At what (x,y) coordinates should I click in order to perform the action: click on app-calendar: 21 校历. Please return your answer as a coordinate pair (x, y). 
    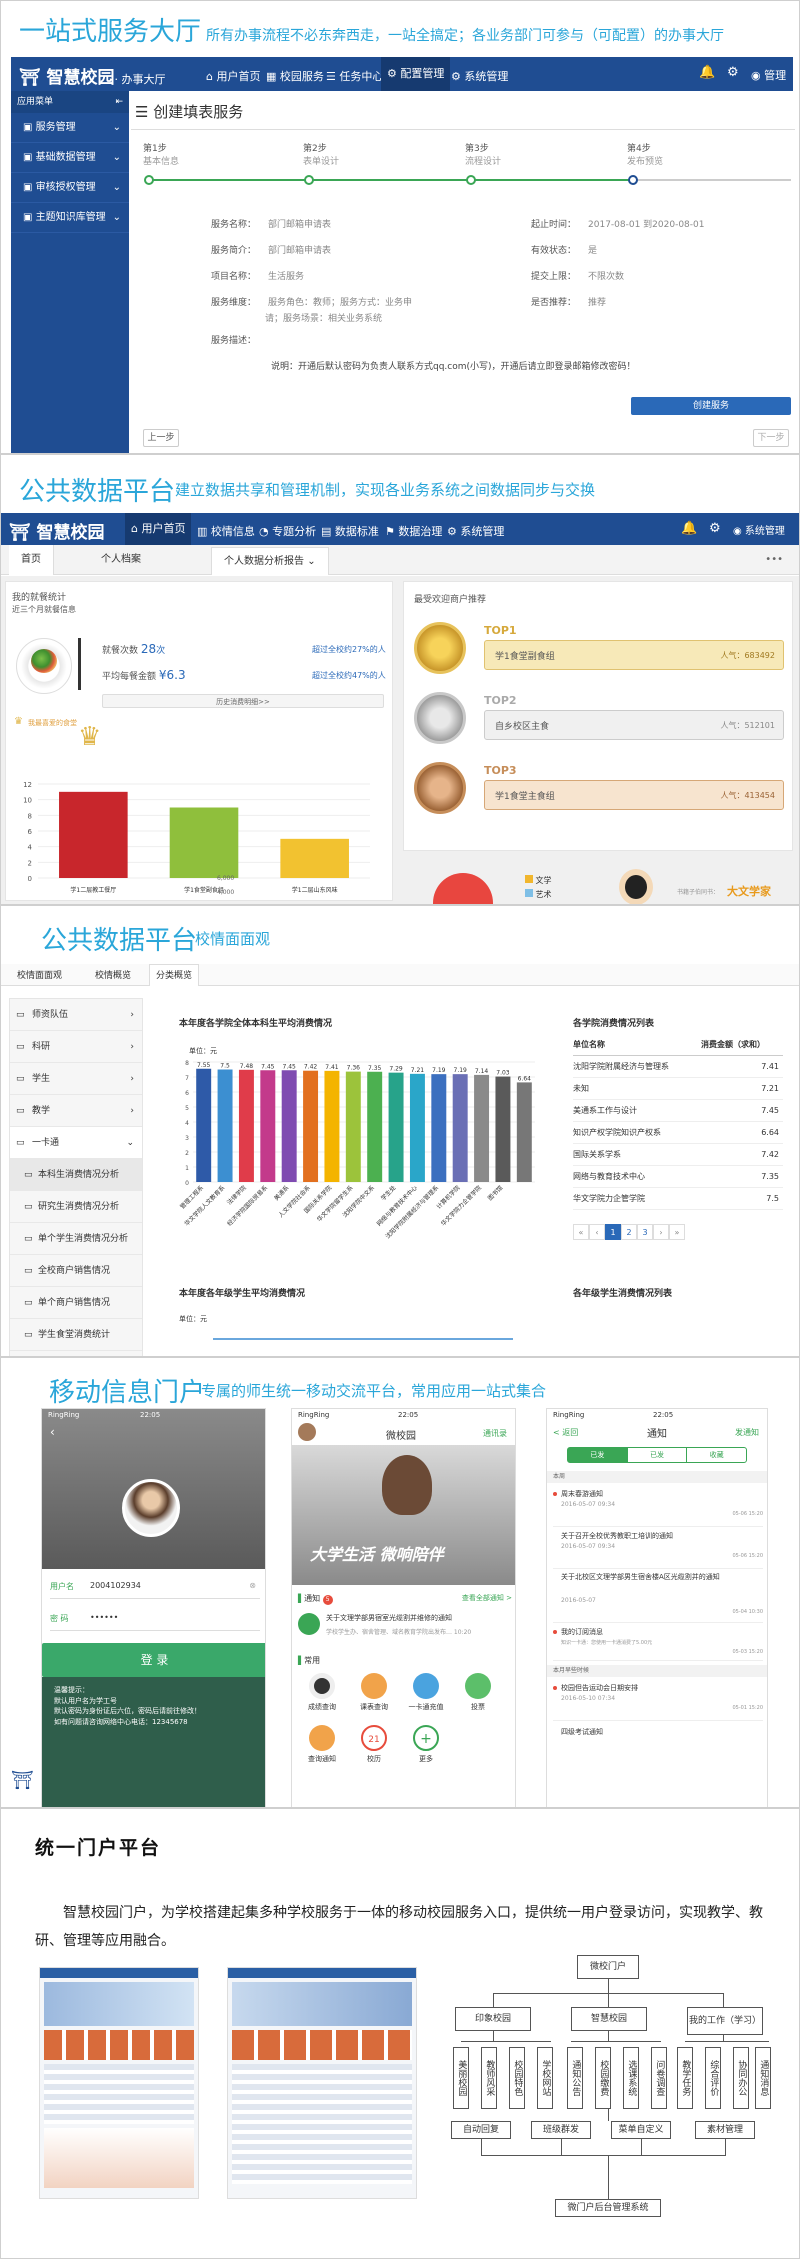
    Looking at the image, I should click on (374, 1744).